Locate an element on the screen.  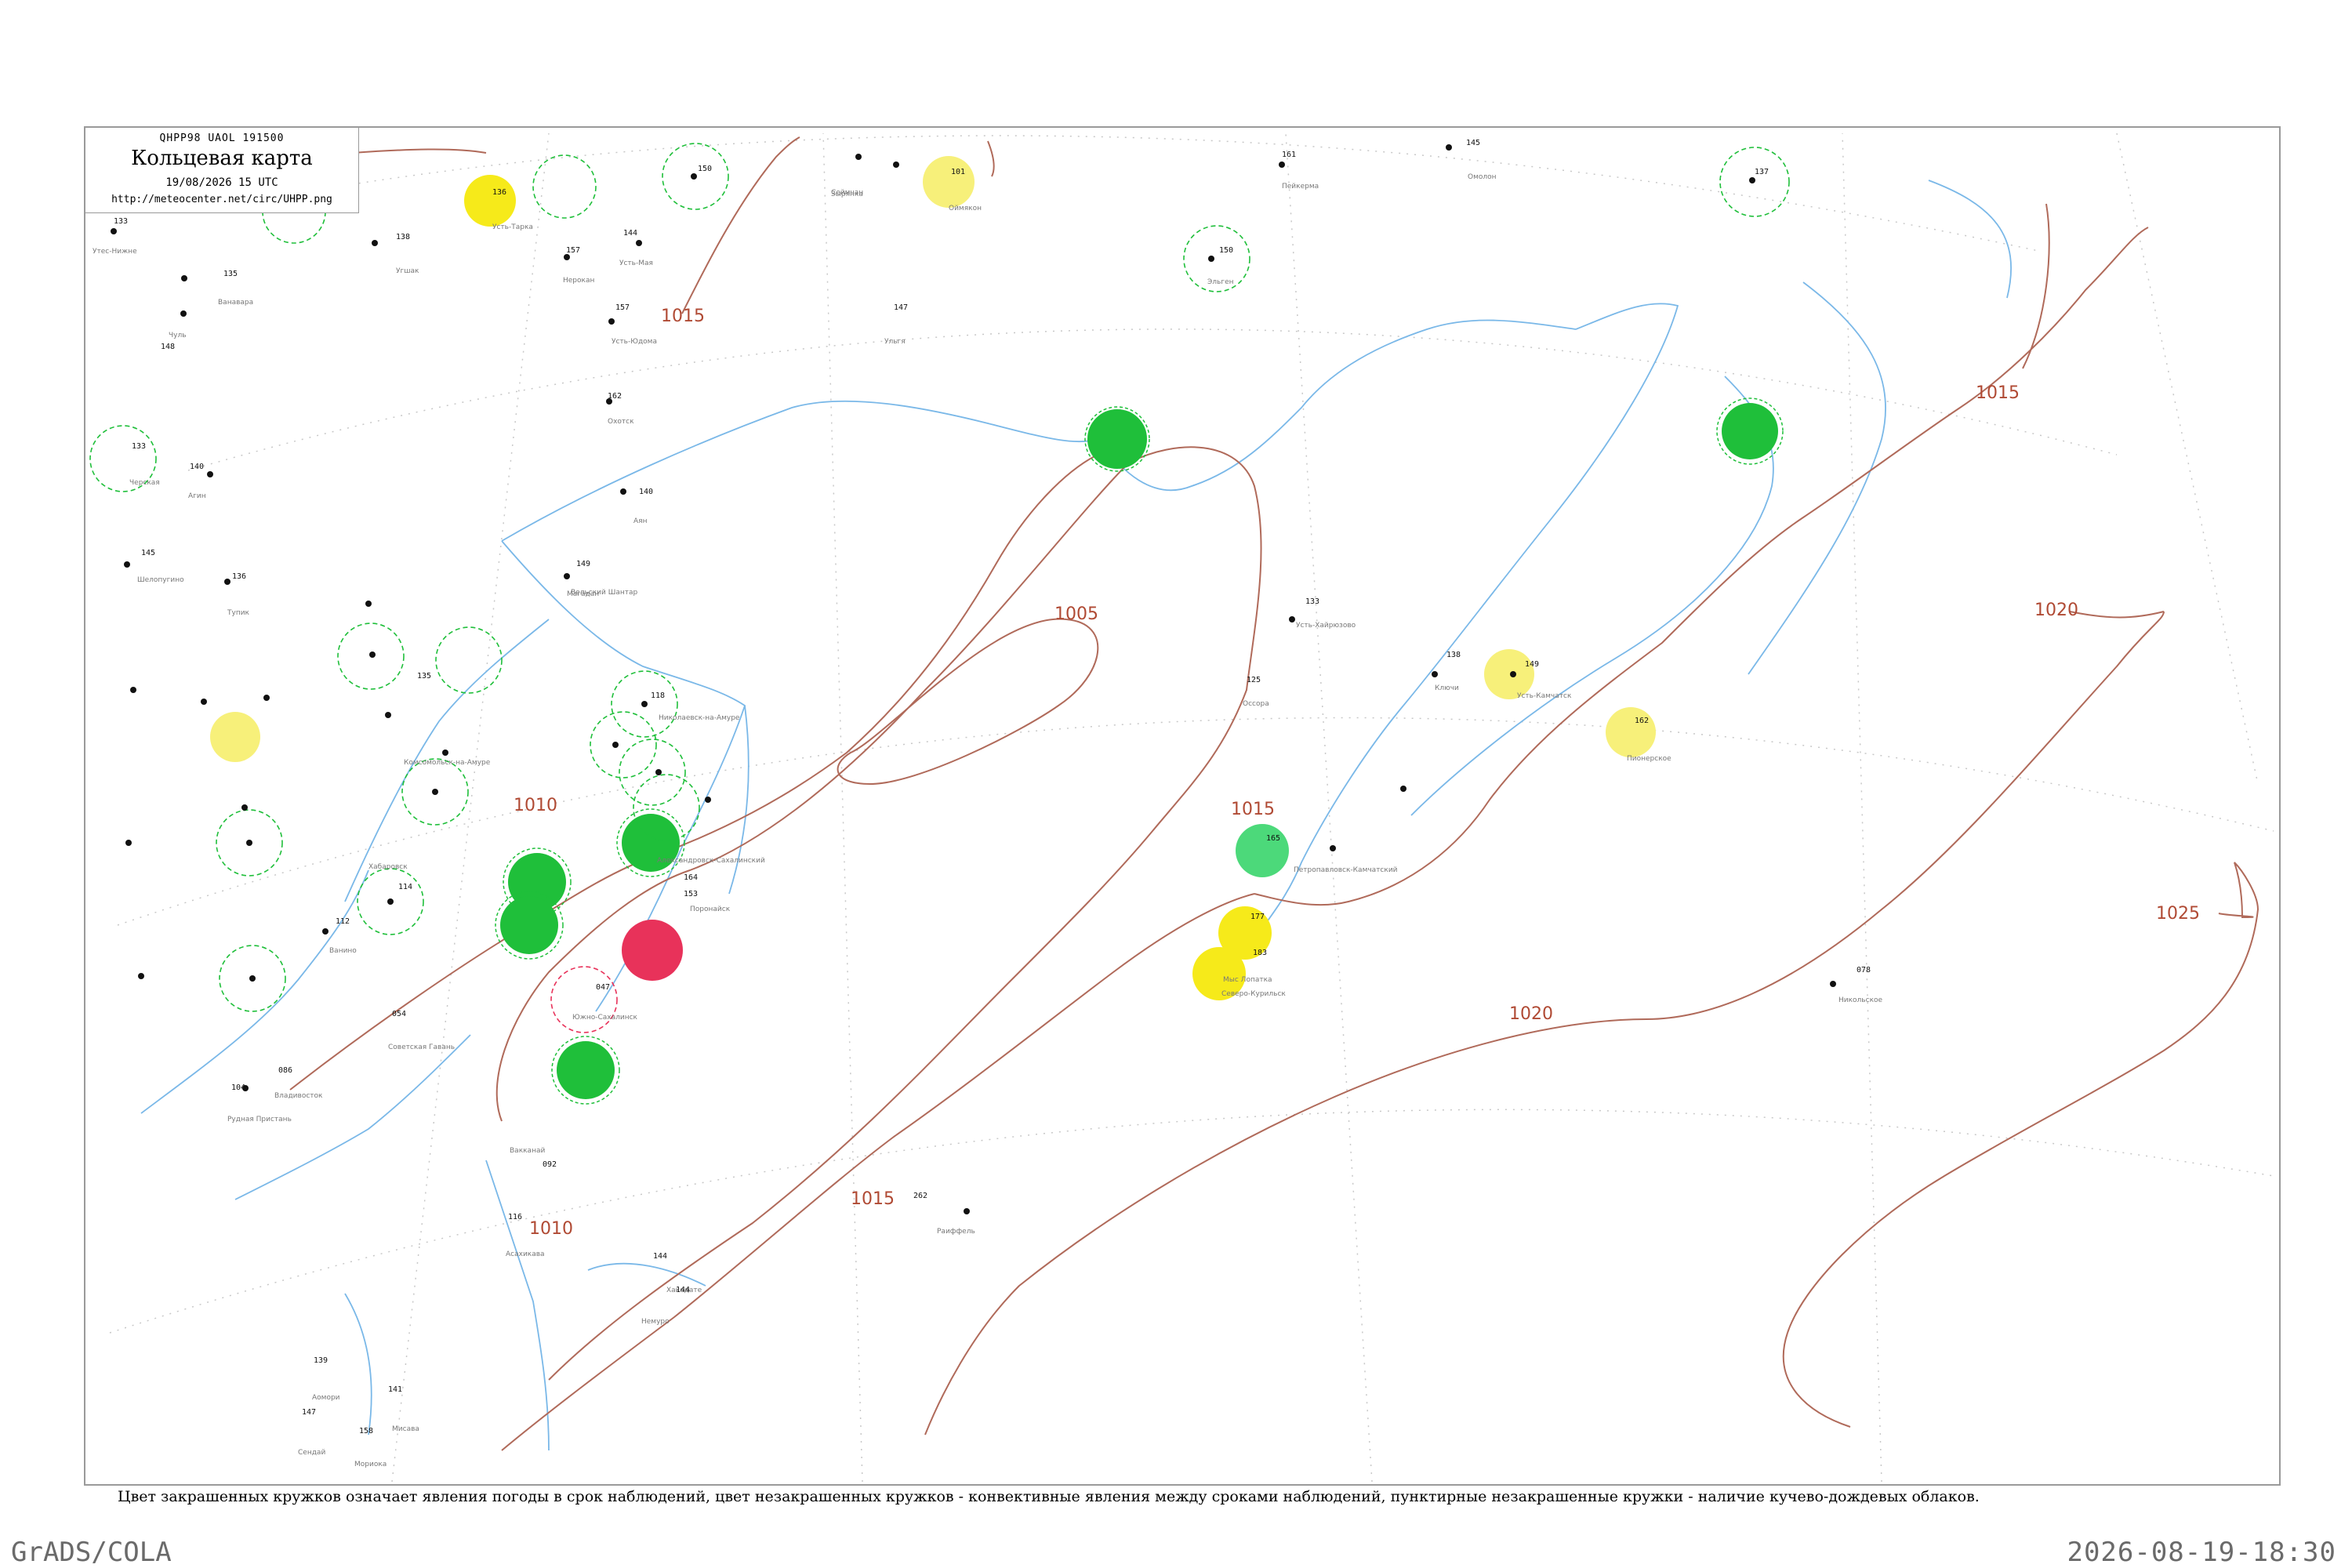
svg-text: 047 is located at coordinates (603, 988).